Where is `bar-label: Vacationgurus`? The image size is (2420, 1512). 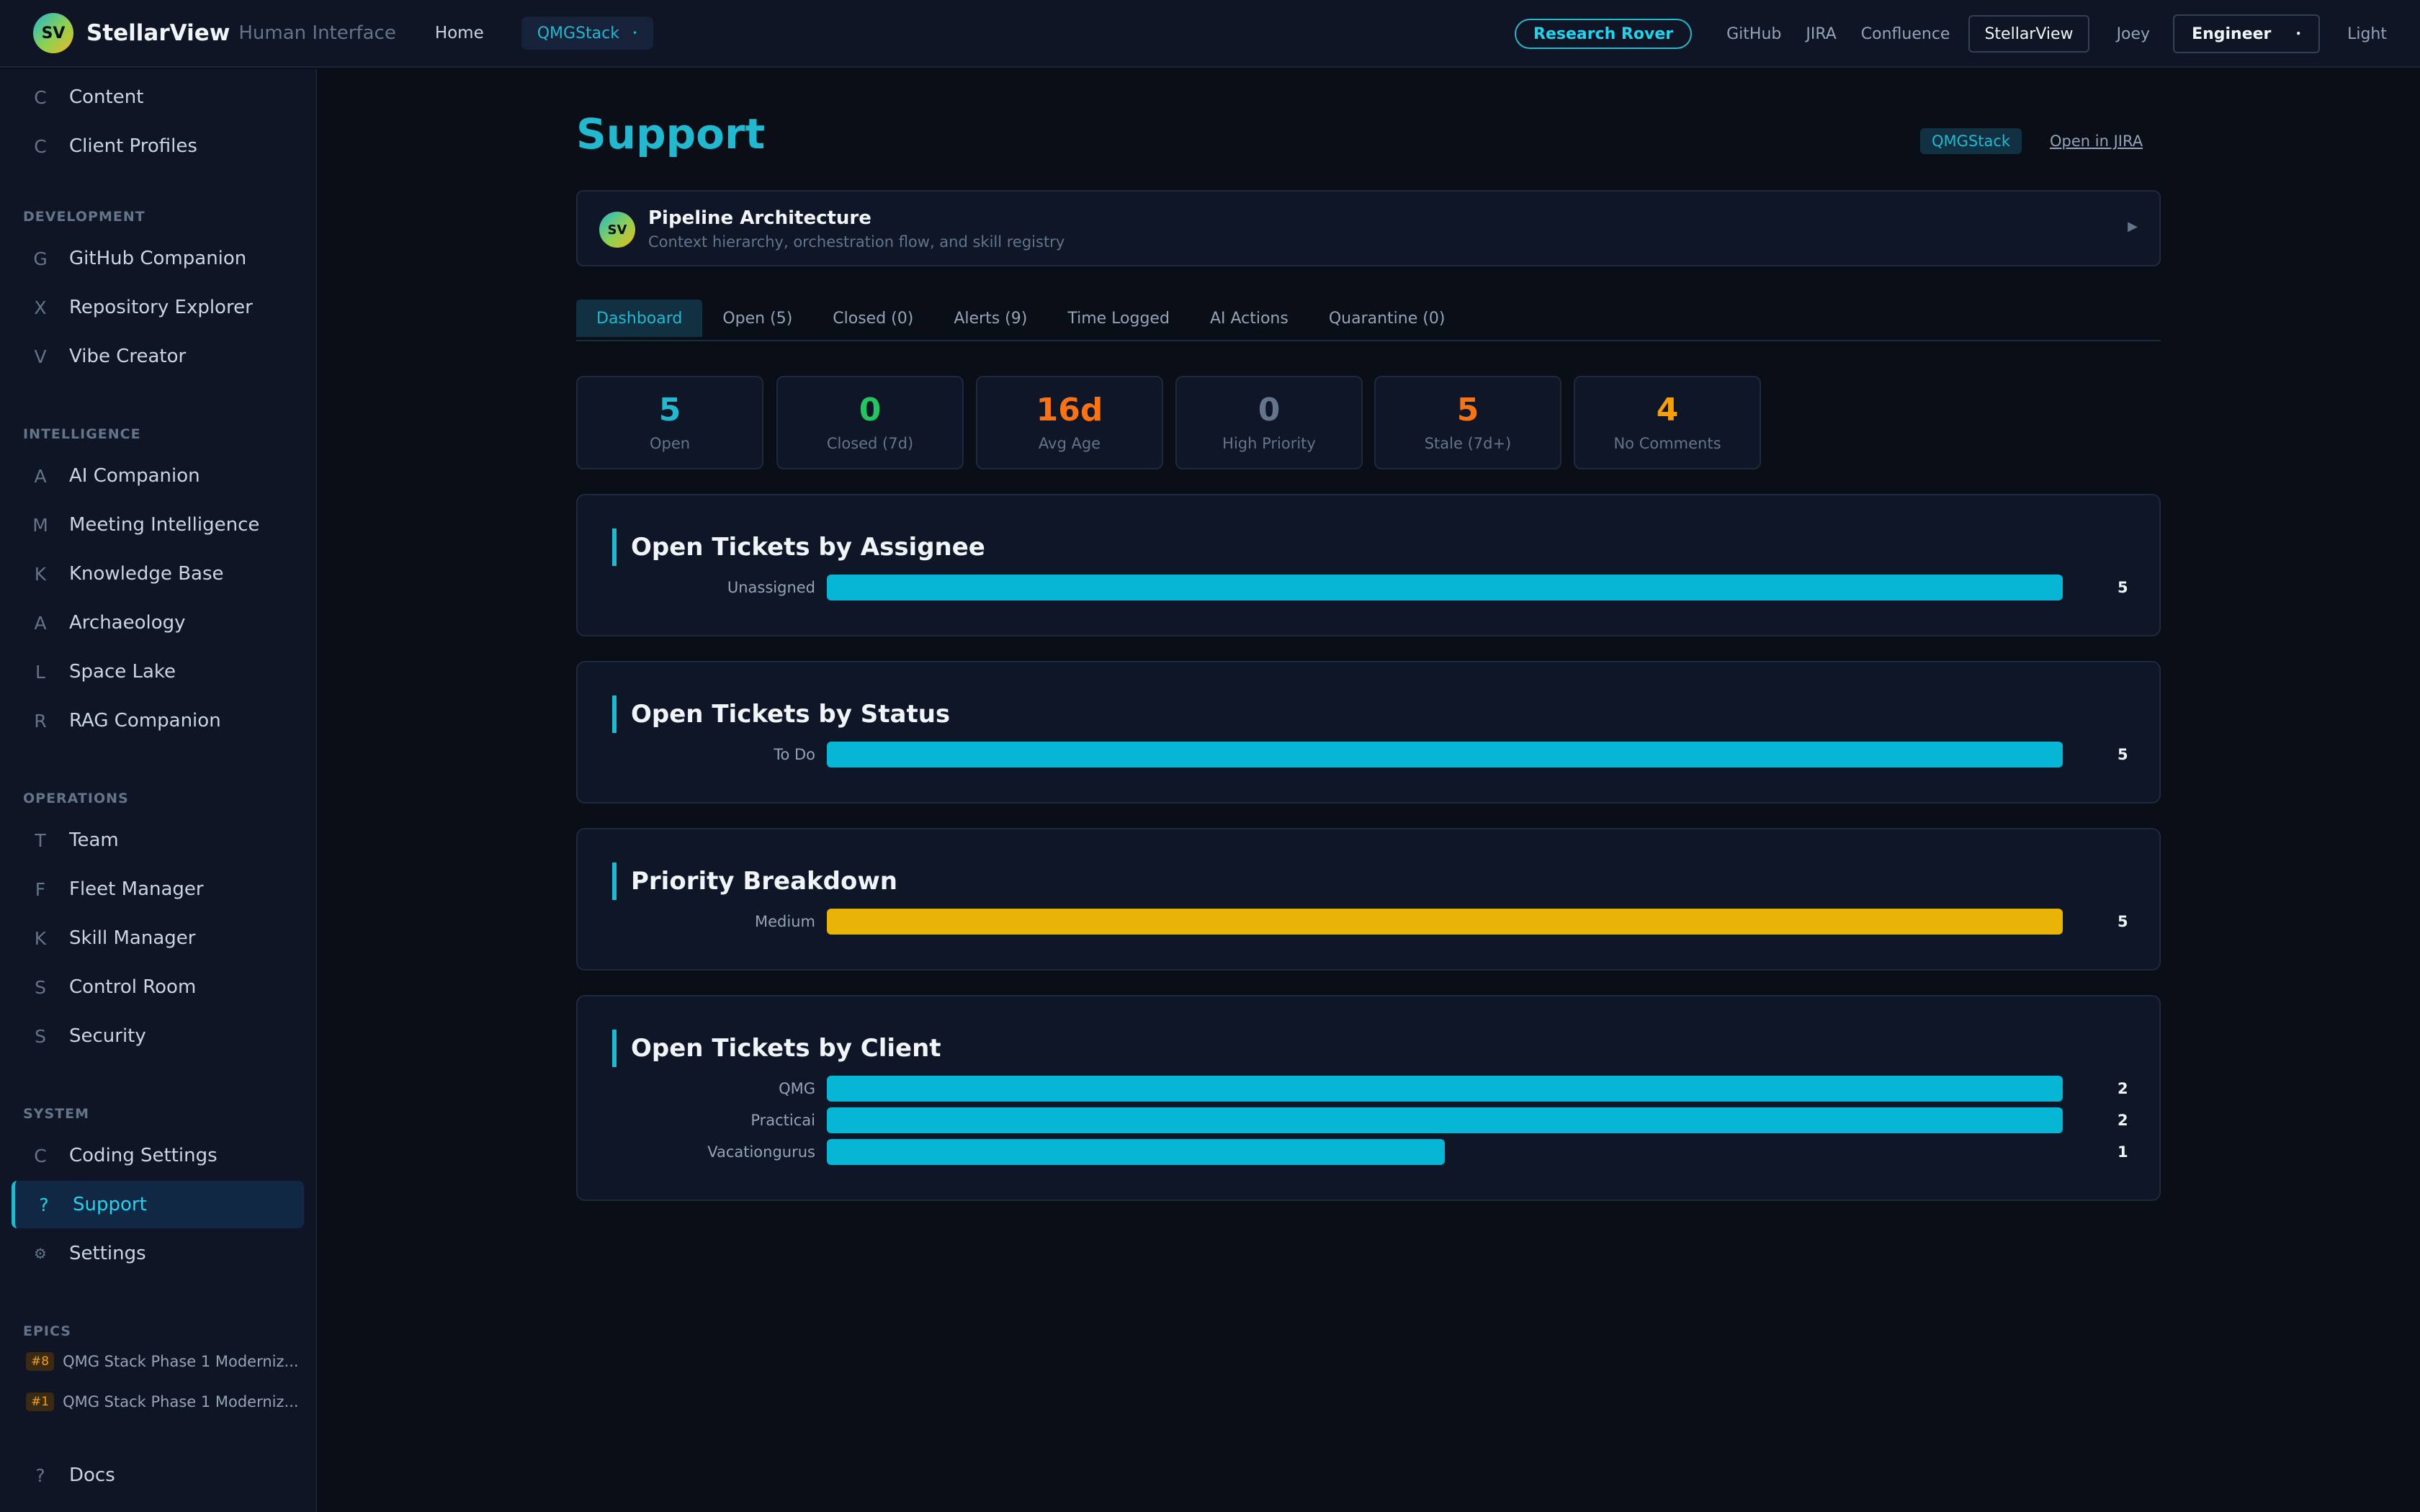 bar-label: Vacationgurus is located at coordinates (761, 1152).